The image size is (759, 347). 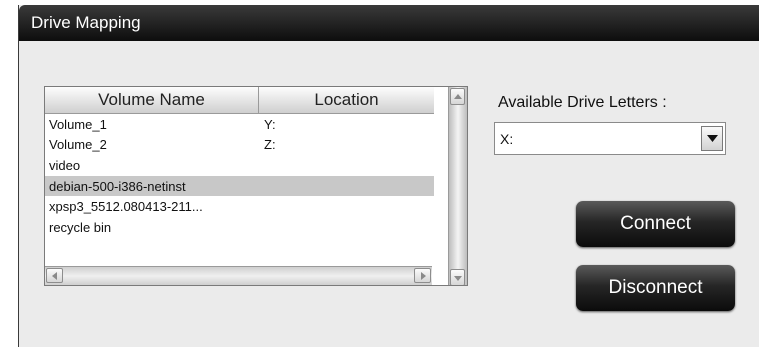 I want to click on volume-location: Y:, so click(x=270, y=124).